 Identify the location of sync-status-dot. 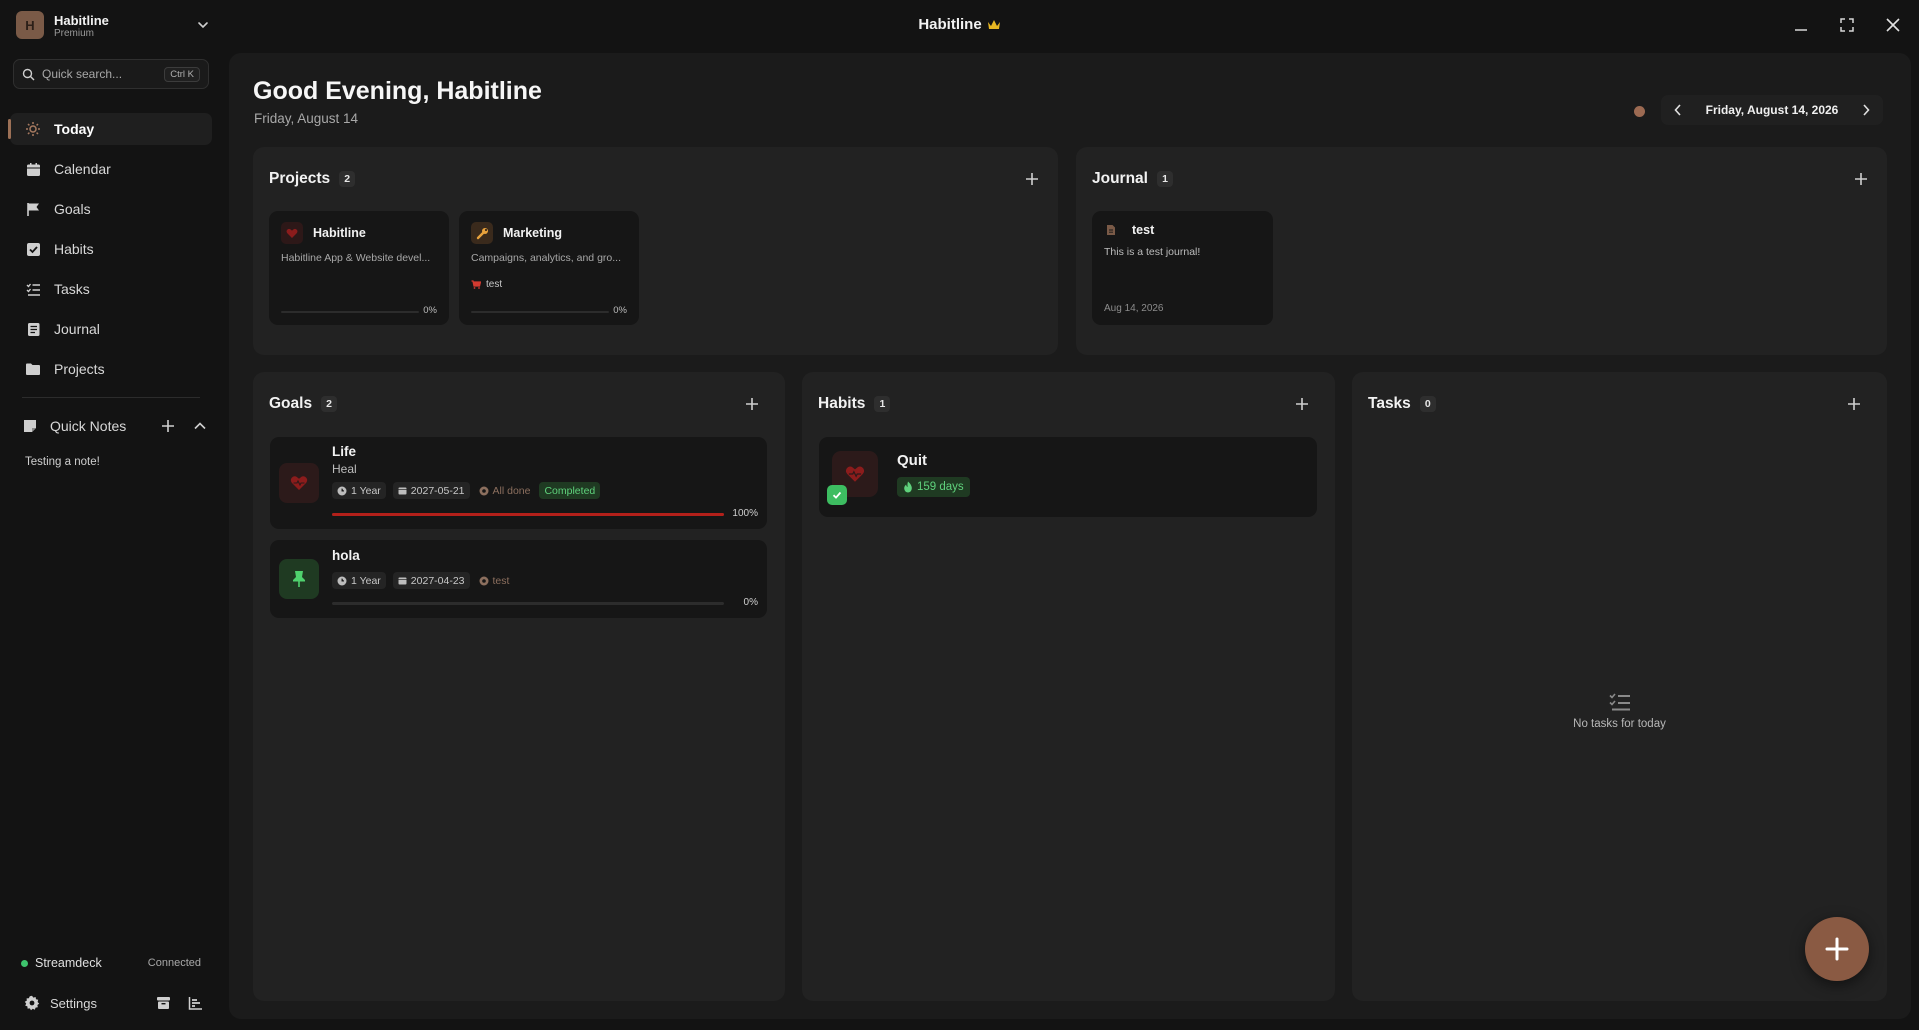
(1639, 111).